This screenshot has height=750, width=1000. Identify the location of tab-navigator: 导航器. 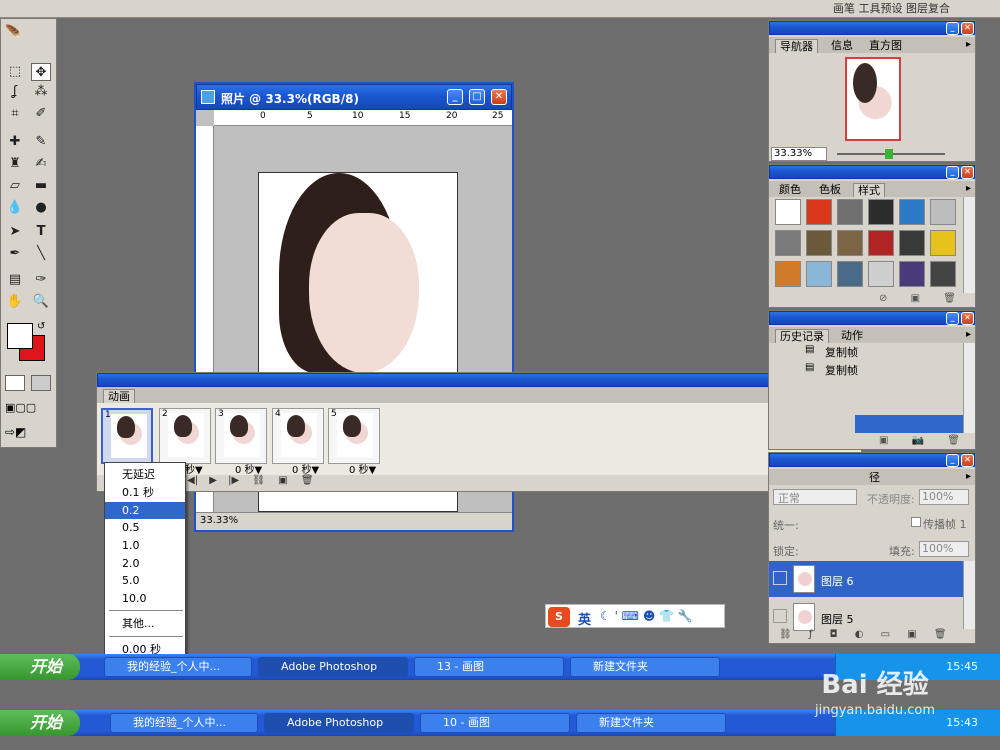
(796, 46).